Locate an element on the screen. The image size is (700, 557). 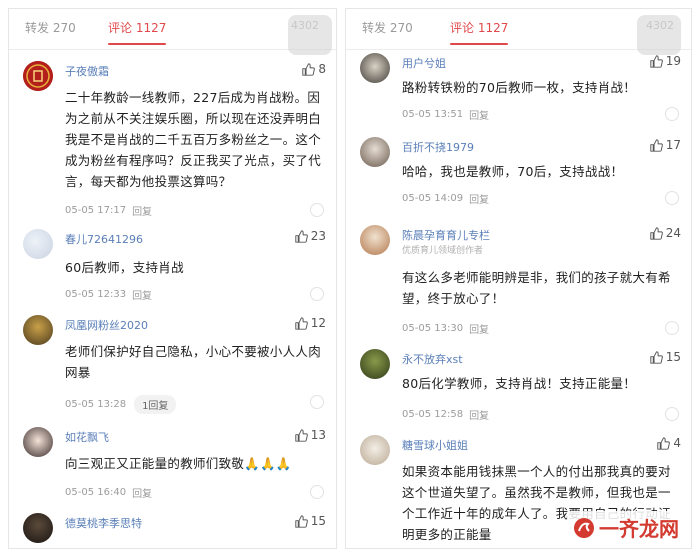
comment-meta: 05-05 13:30 回复 is located at coordinates (445, 328).